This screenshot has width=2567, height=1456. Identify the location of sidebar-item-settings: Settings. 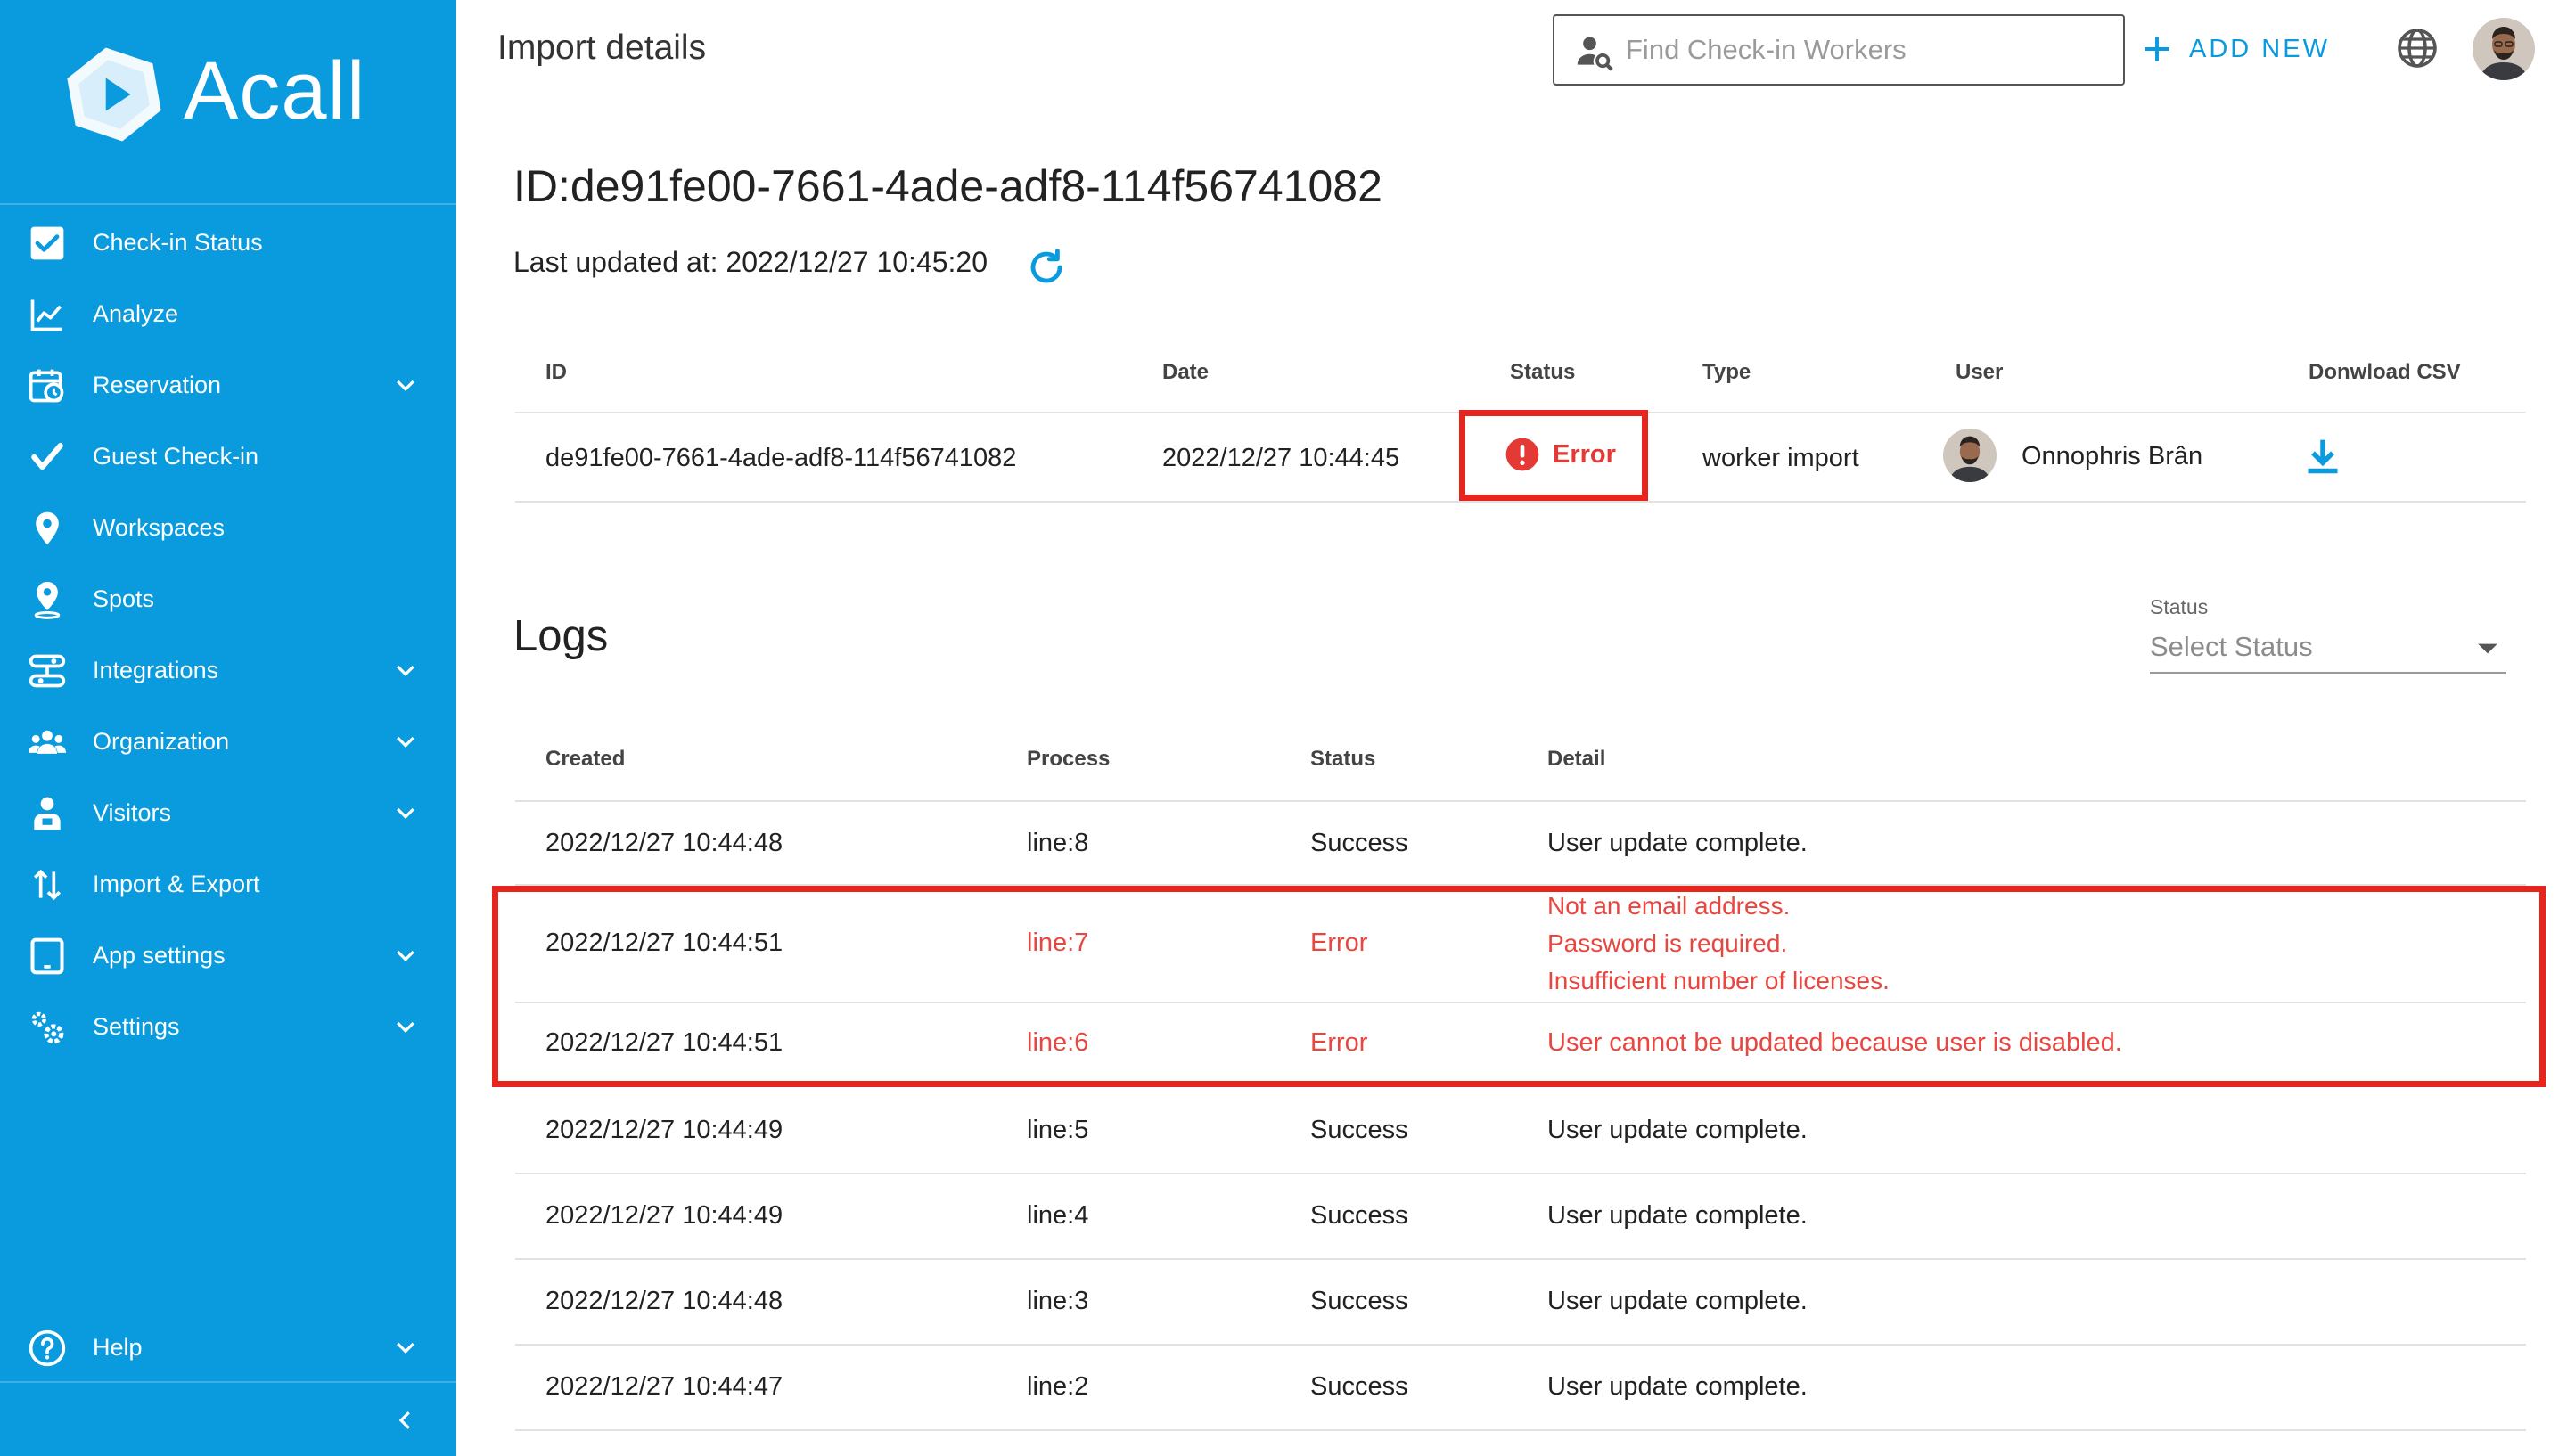
(228, 1027).